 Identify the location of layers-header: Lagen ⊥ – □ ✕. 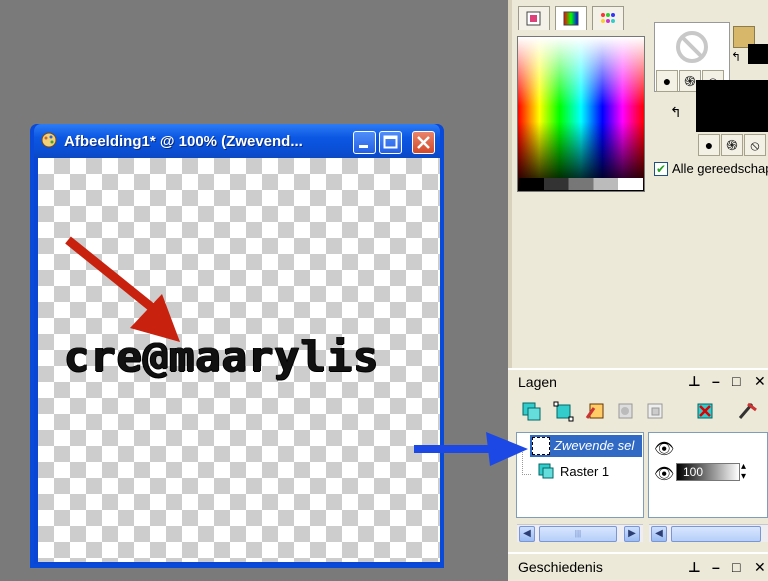
(640, 382).